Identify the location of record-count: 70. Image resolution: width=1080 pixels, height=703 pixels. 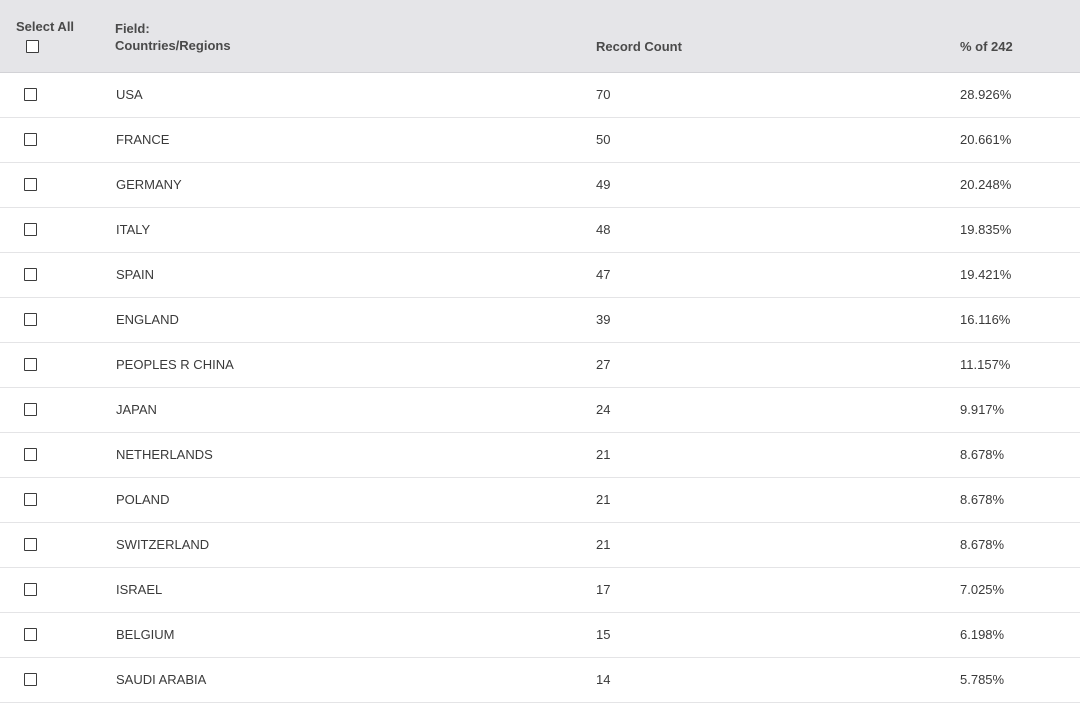
(603, 94).